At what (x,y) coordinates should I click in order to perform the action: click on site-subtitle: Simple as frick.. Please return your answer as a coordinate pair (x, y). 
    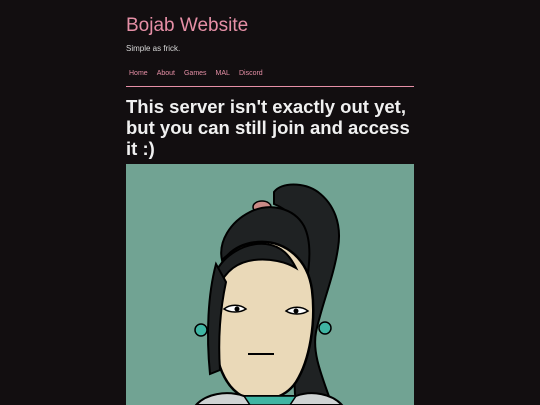
    Looking at the image, I should click on (153, 48).